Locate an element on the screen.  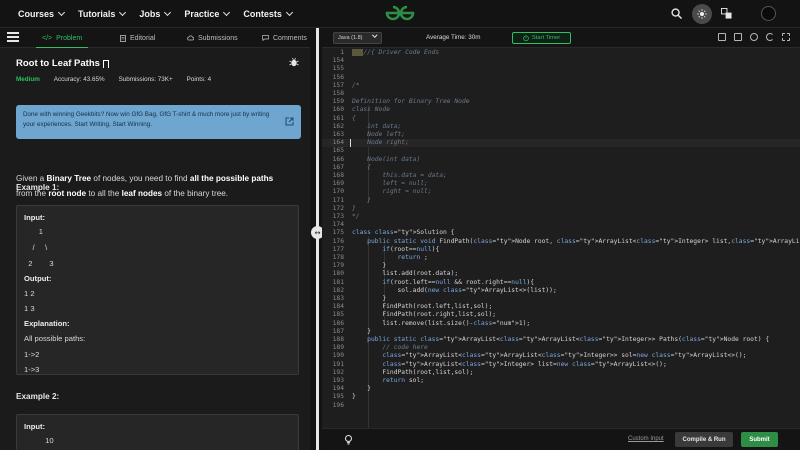
code-line: 180 list.add(root.data); is located at coordinates (561, 274).